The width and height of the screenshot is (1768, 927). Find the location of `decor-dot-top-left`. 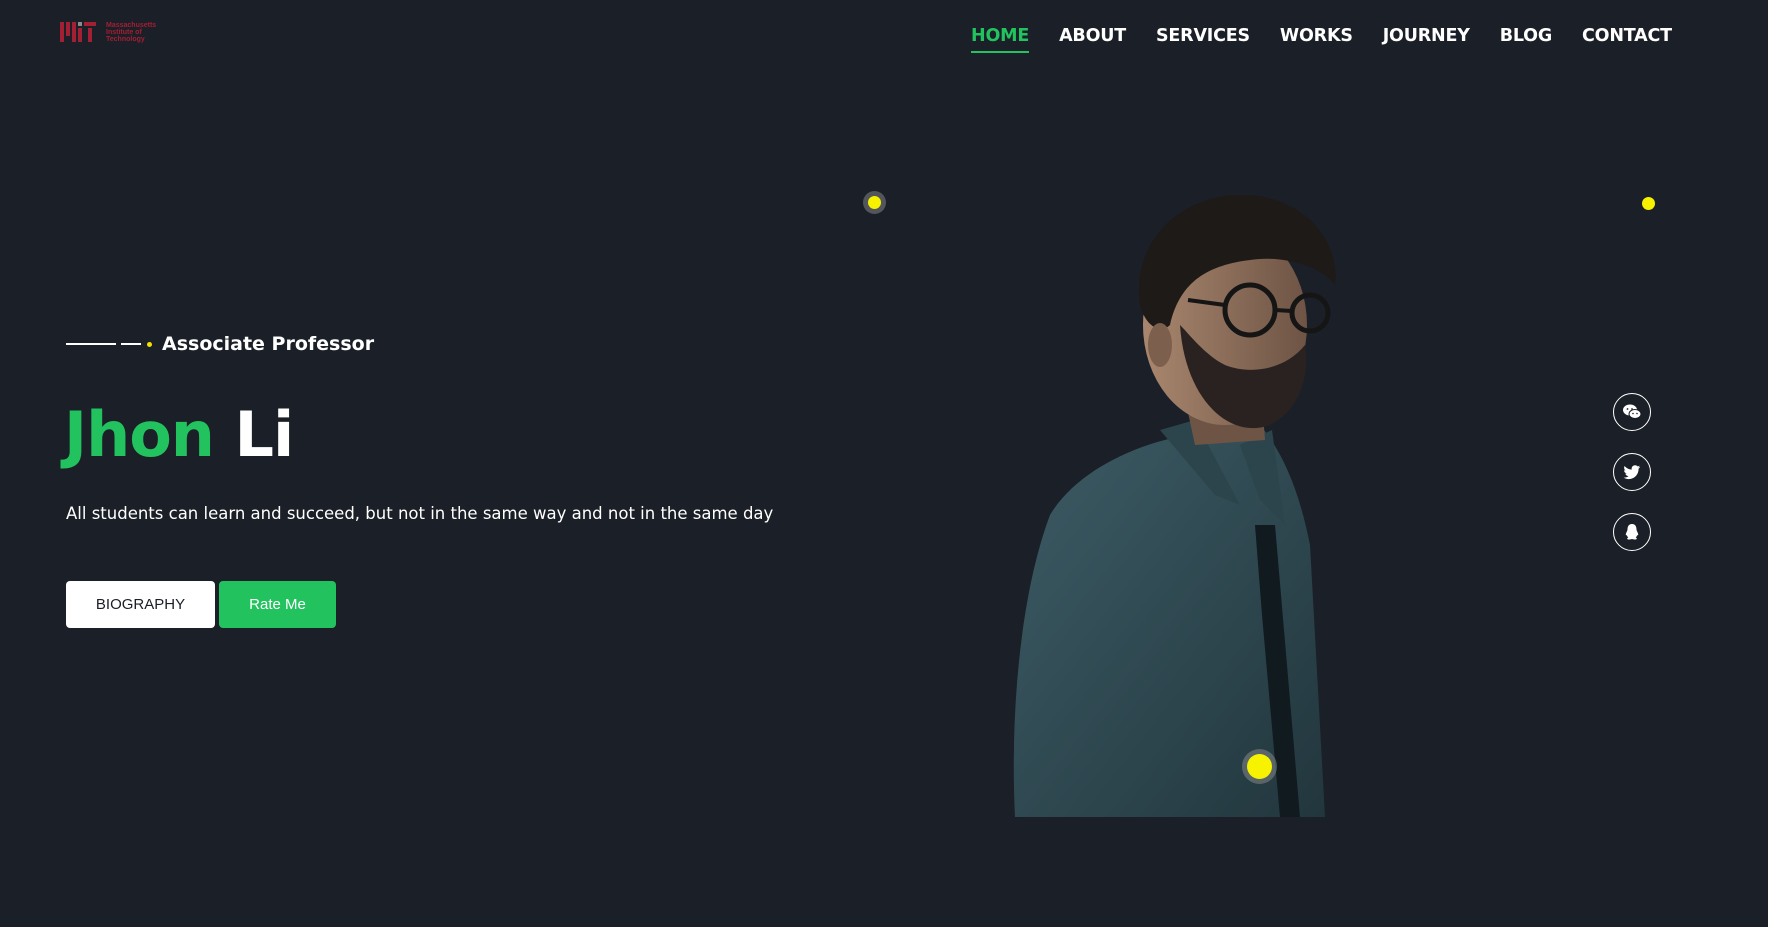

decor-dot-top-left is located at coordinates (874, 202).